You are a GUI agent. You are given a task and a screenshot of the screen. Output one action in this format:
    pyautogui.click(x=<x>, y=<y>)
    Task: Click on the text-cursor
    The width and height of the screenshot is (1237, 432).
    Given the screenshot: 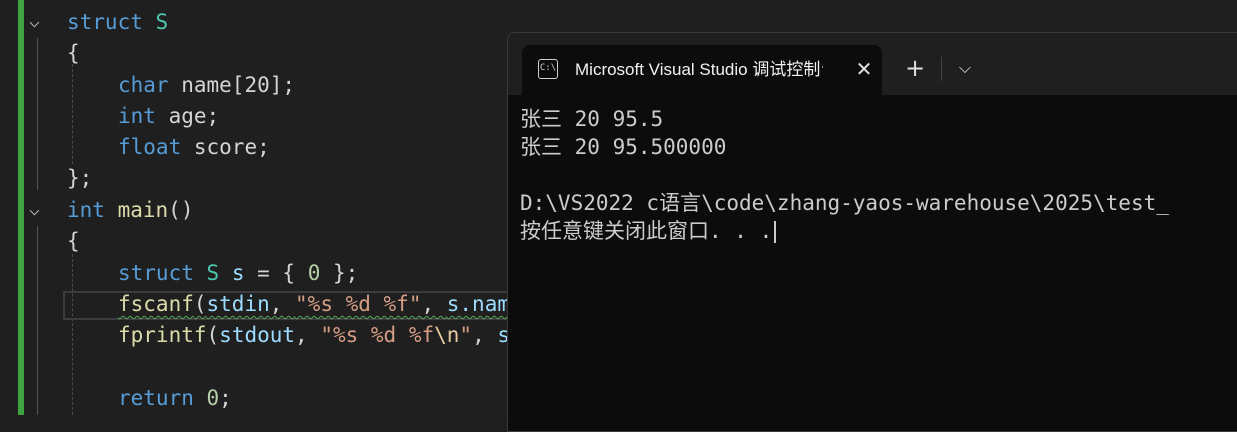 What is the action you would take?
    pyautogui.click(x=775, y=232)
    